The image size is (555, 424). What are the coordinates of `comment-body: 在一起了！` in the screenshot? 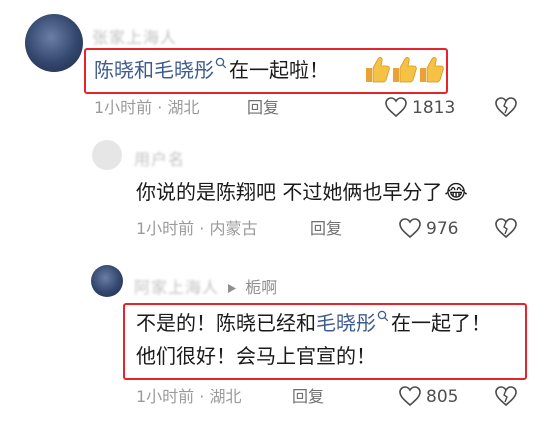 It's located at (441, 323).